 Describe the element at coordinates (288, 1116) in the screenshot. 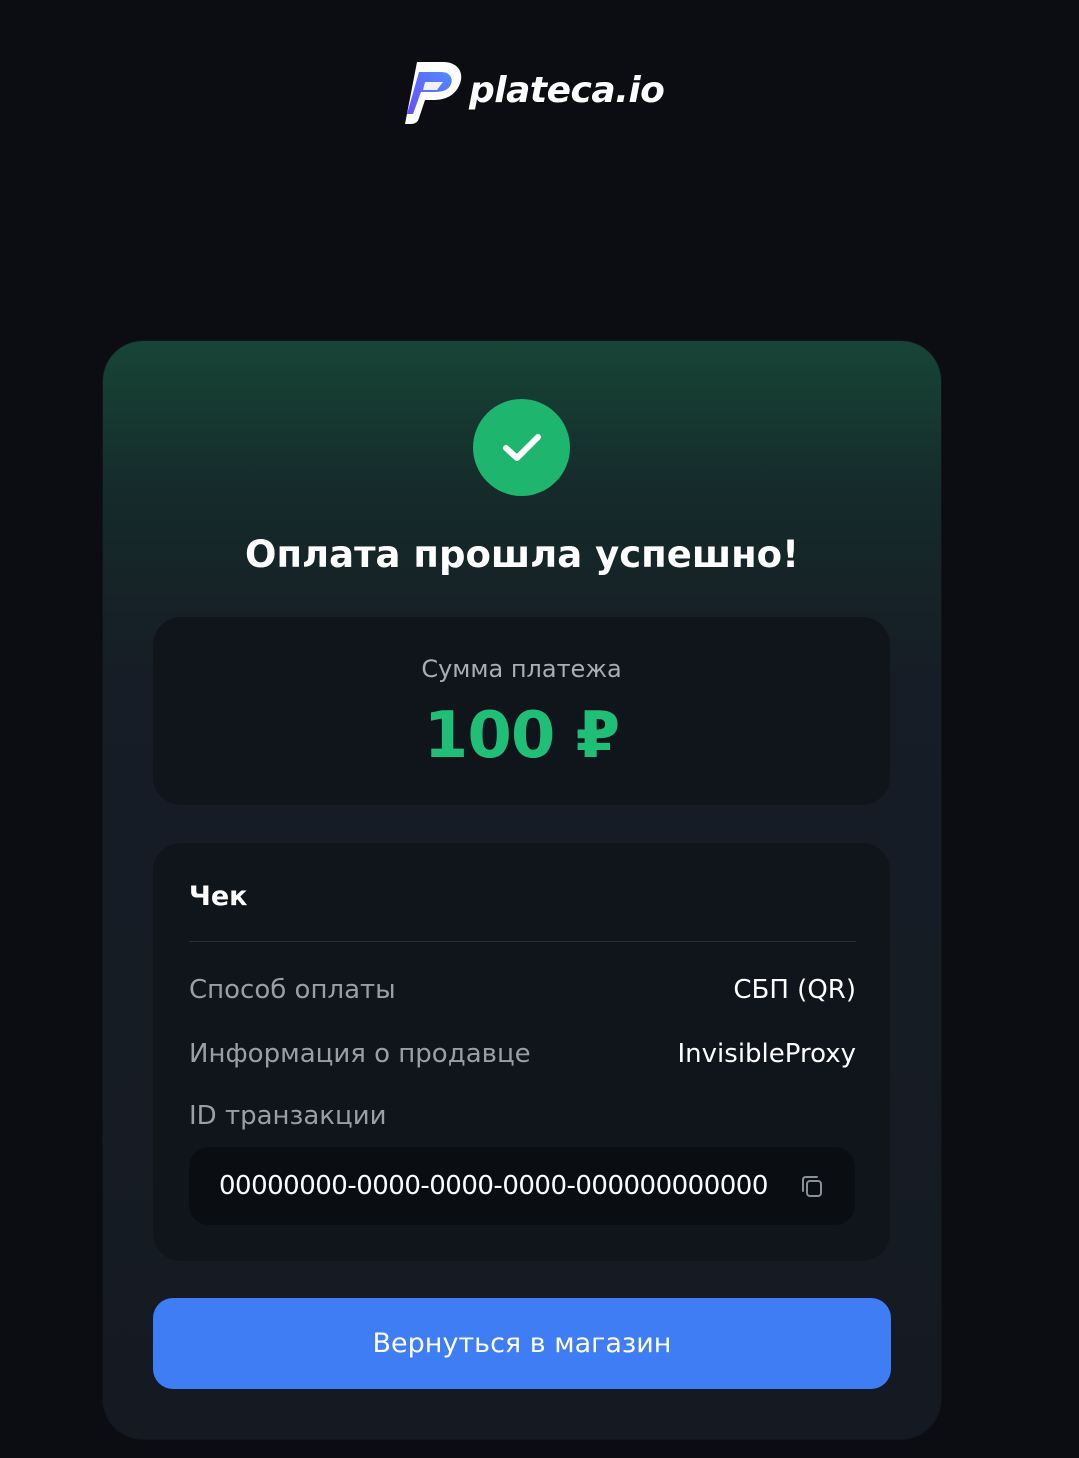

I see `transaction-id-label: ID транзакции` at that location.